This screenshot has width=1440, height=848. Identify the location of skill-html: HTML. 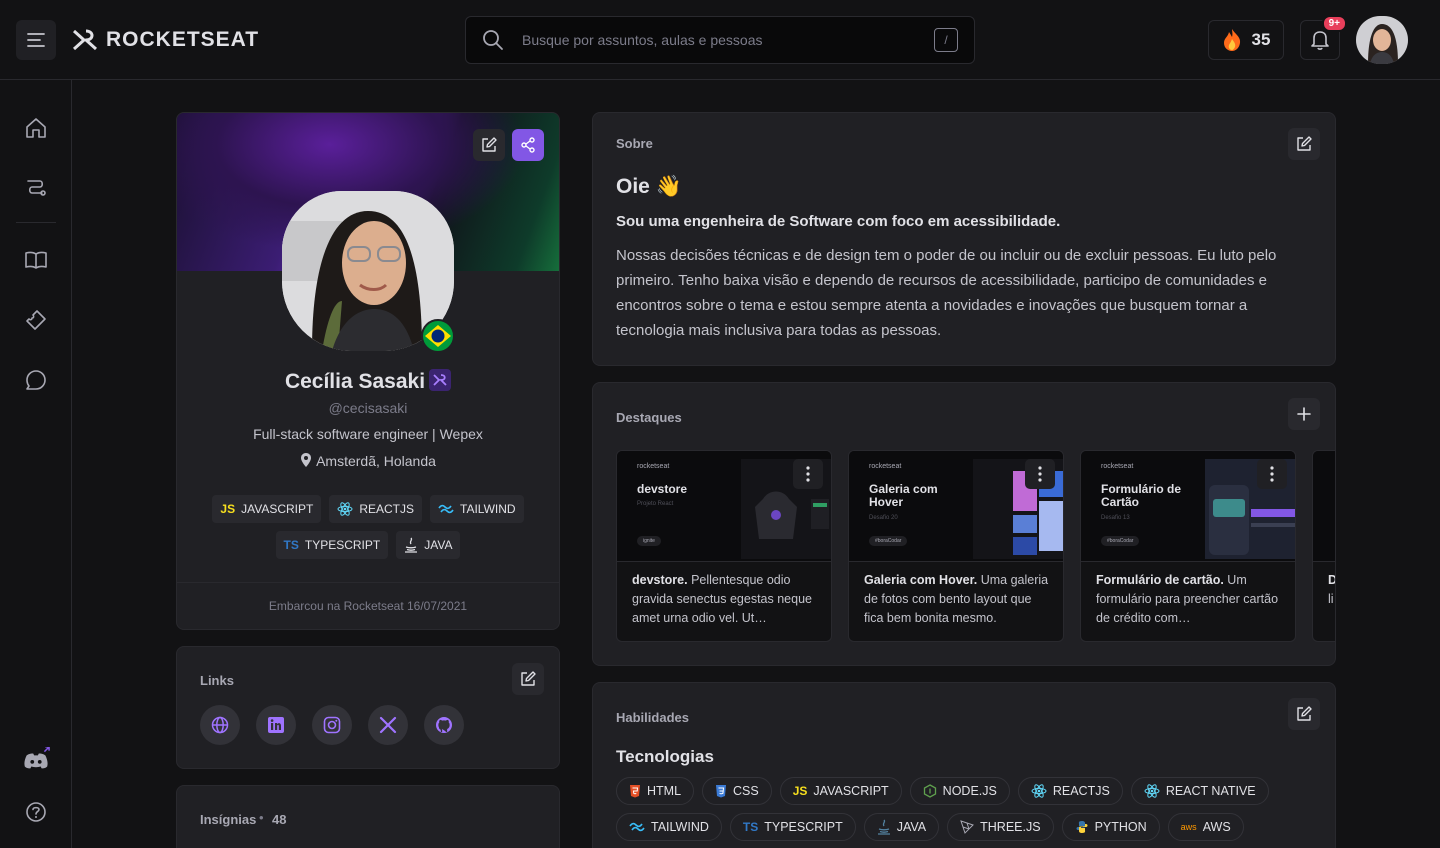
(655, 791).